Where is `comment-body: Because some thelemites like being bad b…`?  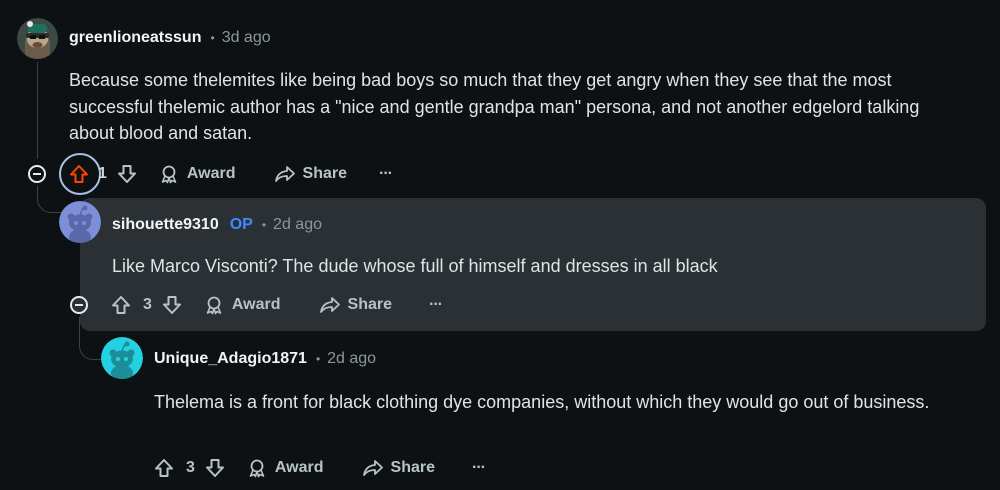
comment-body: Because some thelemites like being bad b… is located at coordinates (494, 106).